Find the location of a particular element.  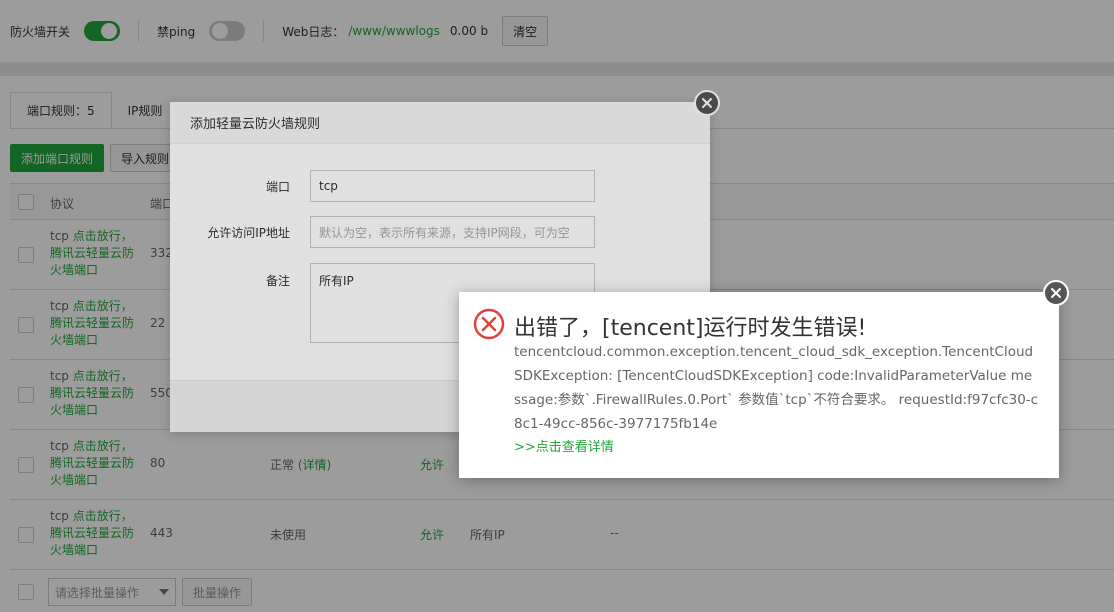

error-details-link: >>点击查看详情 is located at coordinates (564, 445).